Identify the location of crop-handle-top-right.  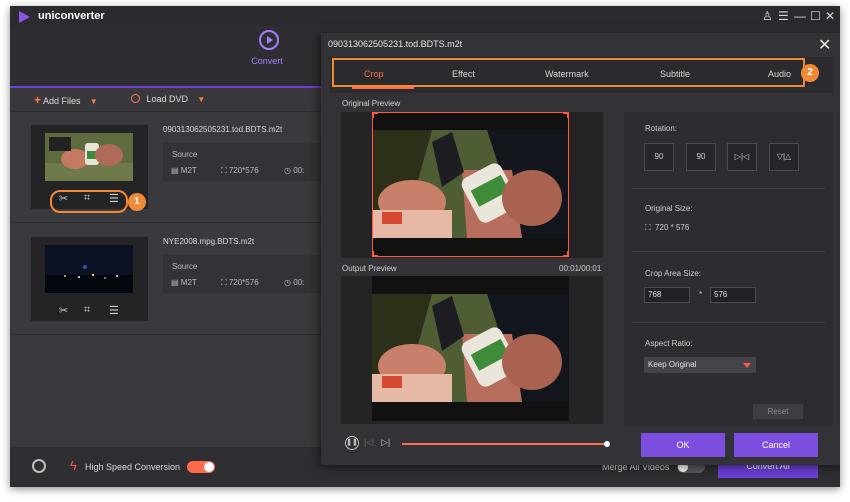
(566, 115).